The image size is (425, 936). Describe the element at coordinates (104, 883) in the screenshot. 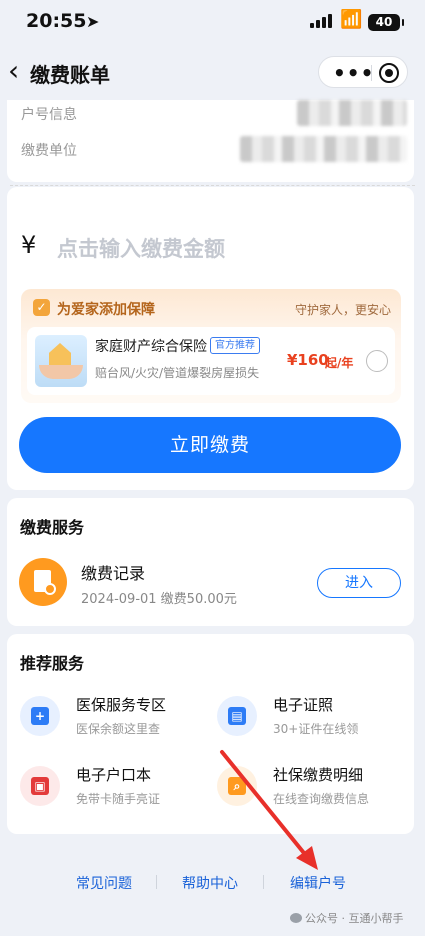

I see `faq-link: 常见问题` at that location.